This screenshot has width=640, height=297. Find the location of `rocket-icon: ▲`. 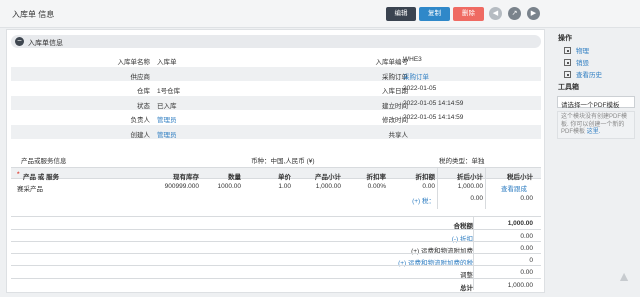

rocket-icon: ▲ is located at coordinates (624, 278).